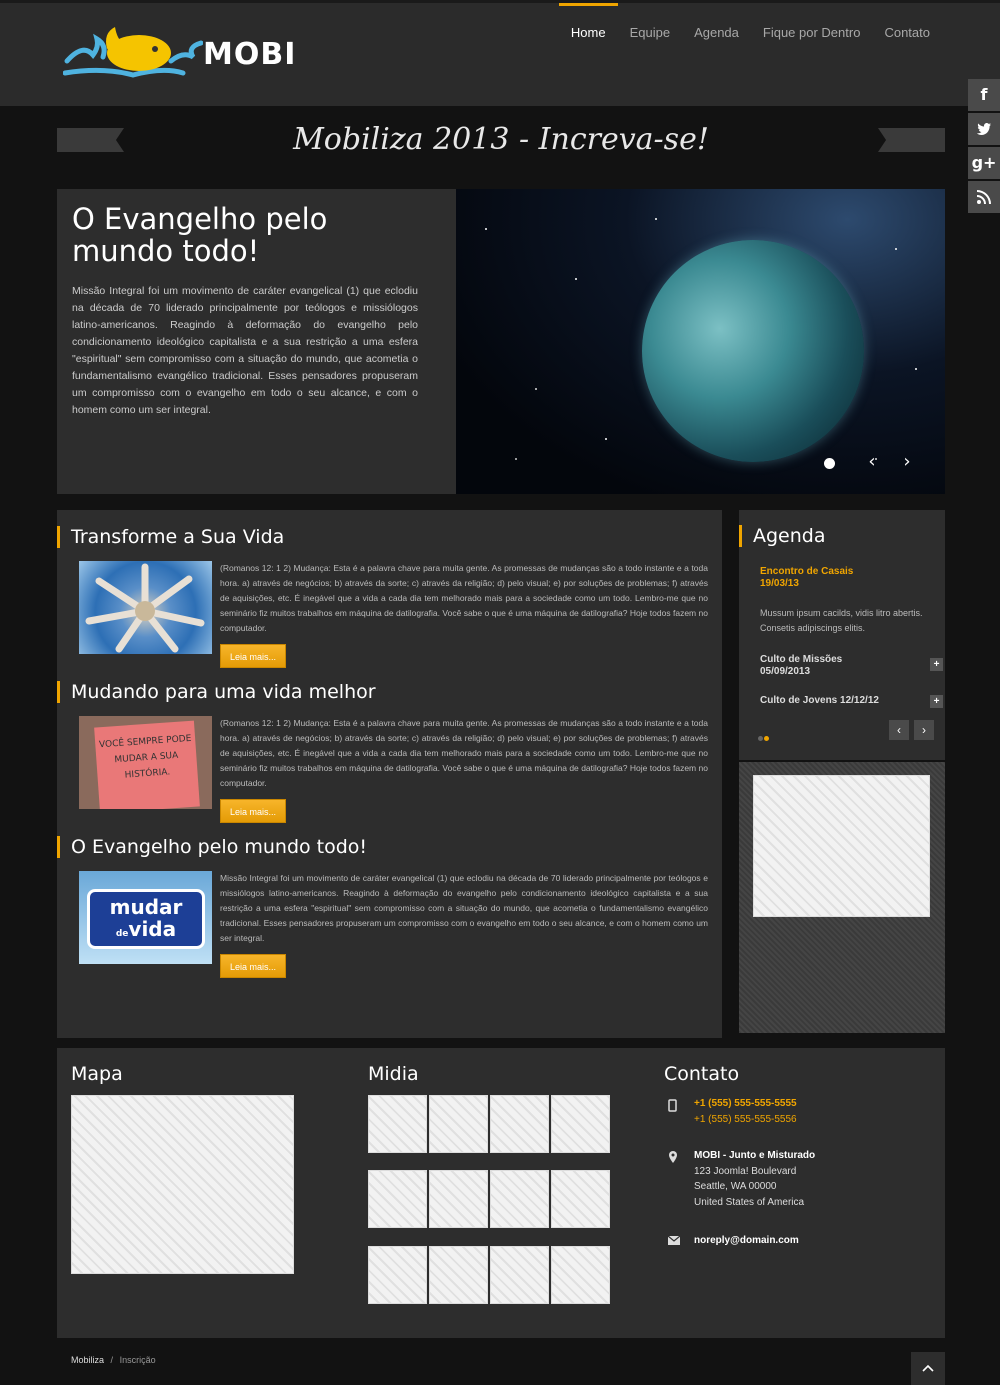  I want to click on location-pin-icon, so click(674, 1157).